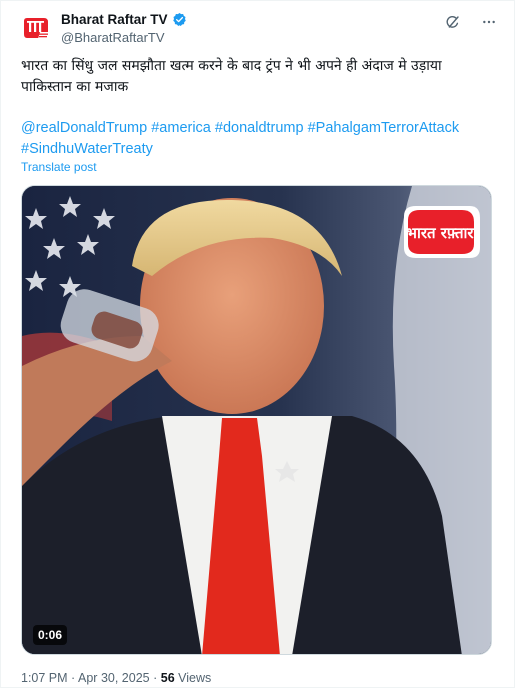 The width and height of the screenshot is (515, 688). Describe the element at coordinates (59, 167) in the screenshot. I see `translate-post-link: Translate post` at that location.